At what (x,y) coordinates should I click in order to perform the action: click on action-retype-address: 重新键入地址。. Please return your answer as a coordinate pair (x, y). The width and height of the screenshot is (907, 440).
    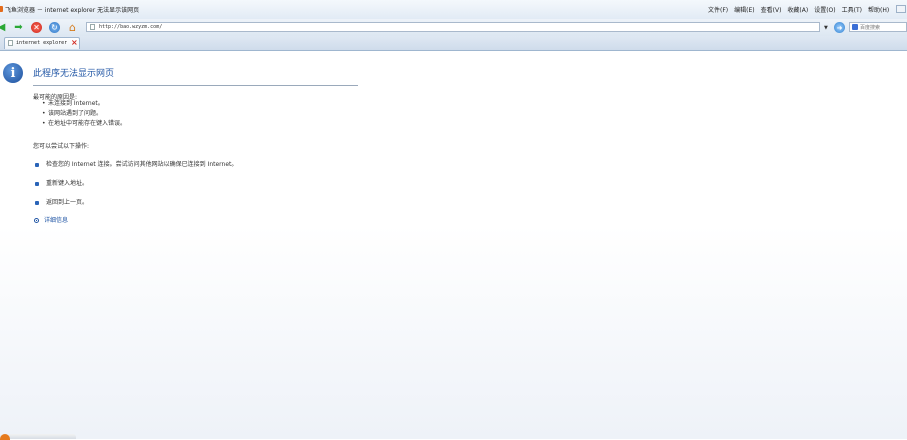
    Looking at the image, I should click on (61, 182).